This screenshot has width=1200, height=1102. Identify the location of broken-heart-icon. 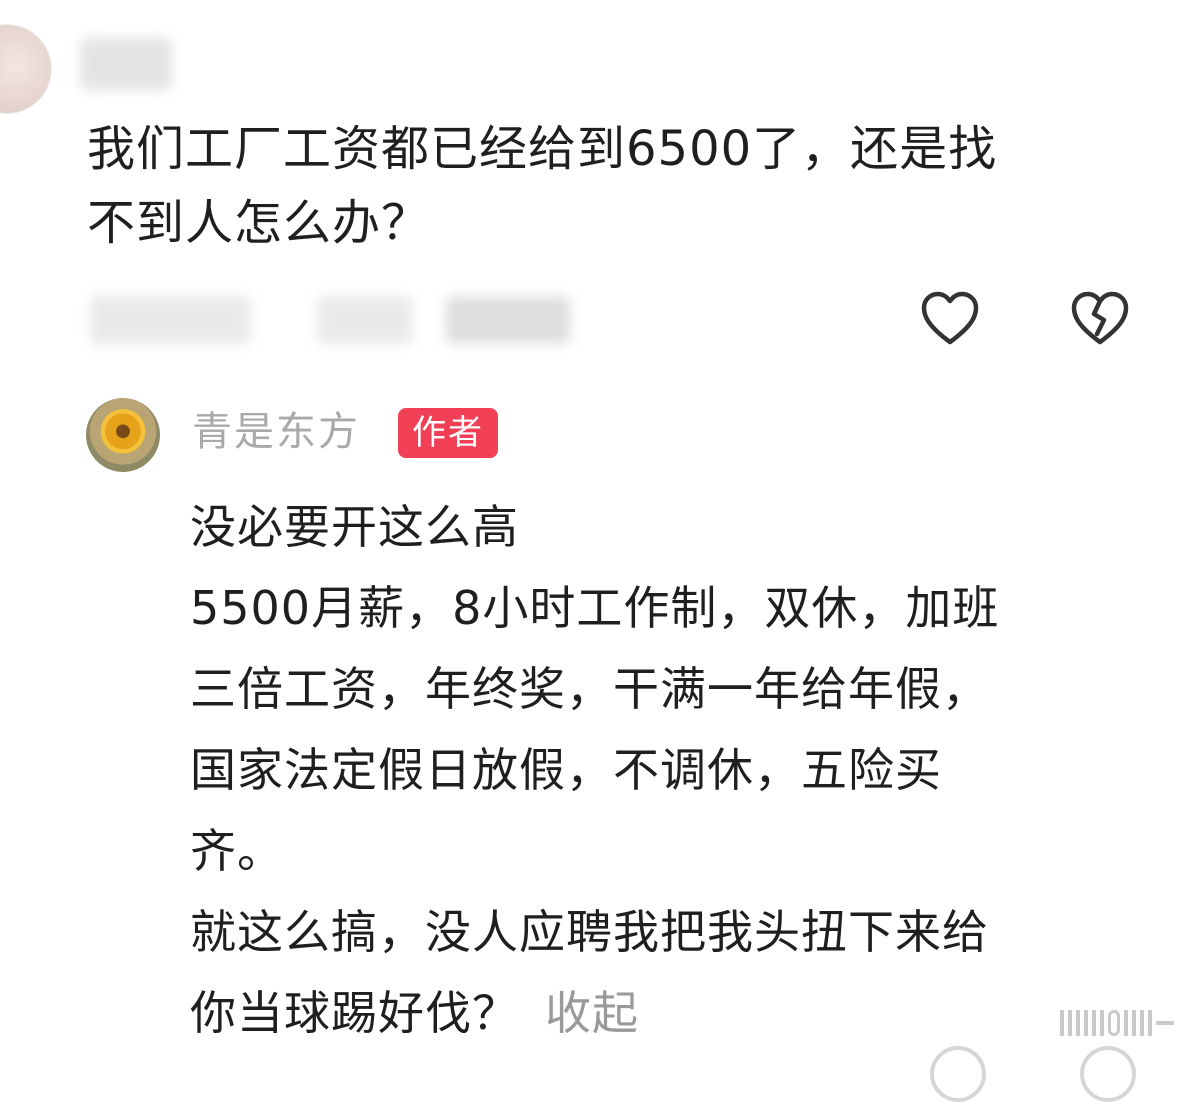
(1100, 318).